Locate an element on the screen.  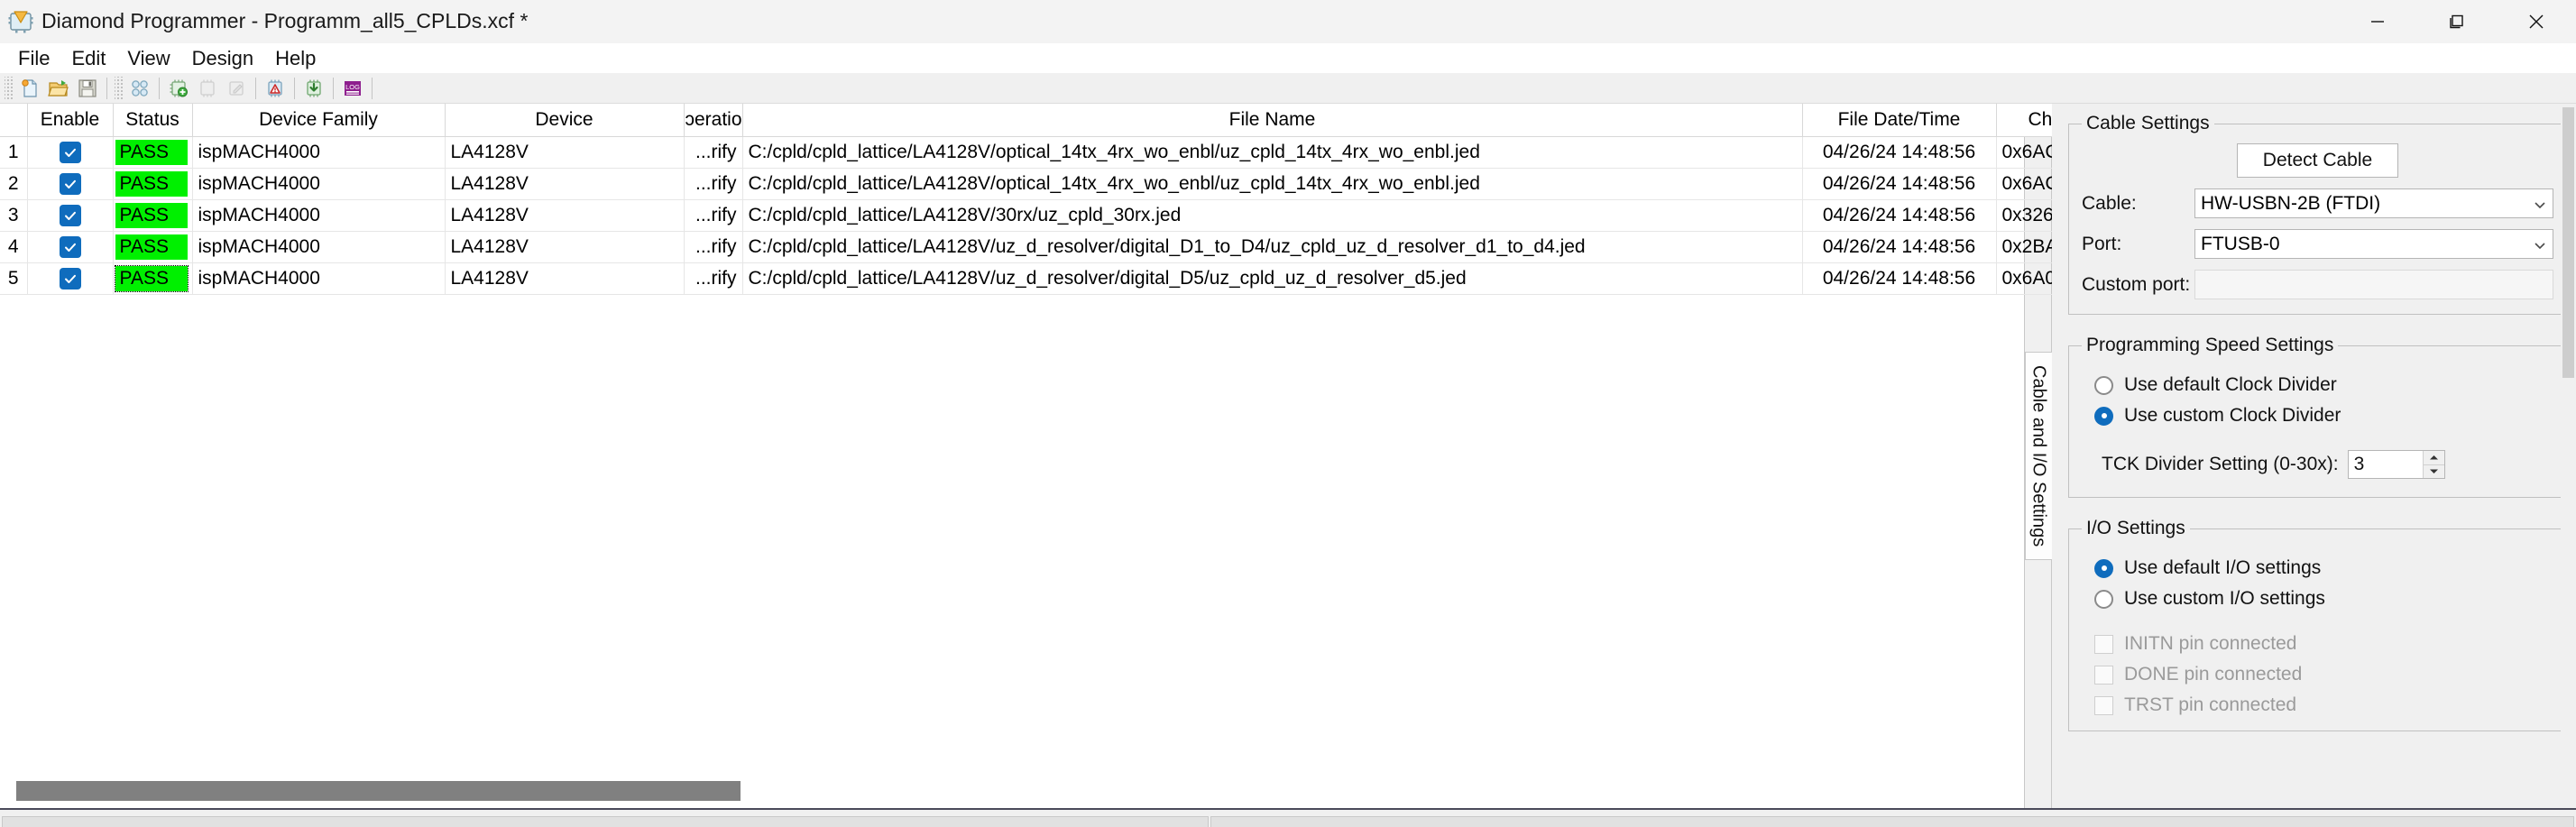
default-clock-divider-row: Use default Clock Divider is located at coordinates (2323, 385).